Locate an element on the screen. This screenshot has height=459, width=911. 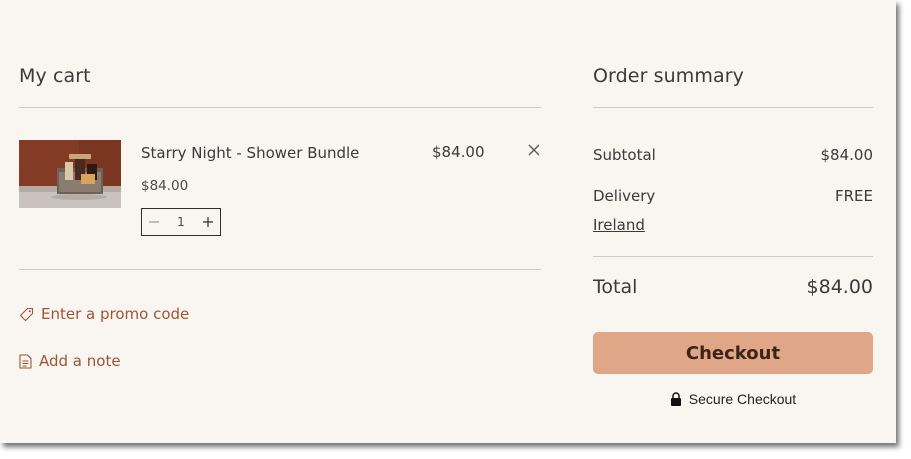
delivery-value: FREE is located at coordinates (853, 196).